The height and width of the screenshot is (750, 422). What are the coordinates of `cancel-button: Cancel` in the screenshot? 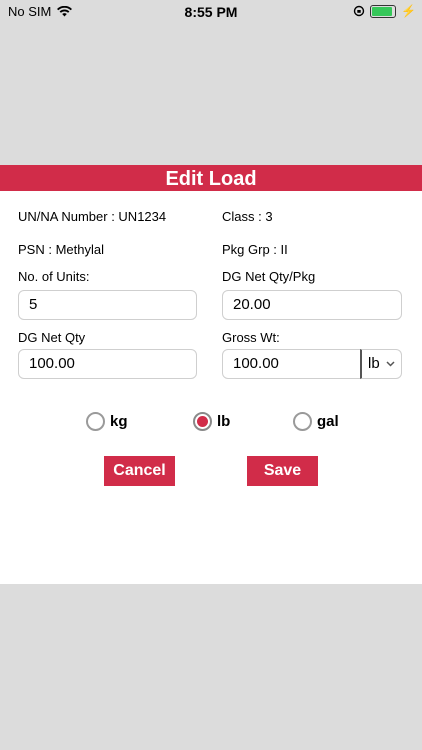 It's located at (139, 471).